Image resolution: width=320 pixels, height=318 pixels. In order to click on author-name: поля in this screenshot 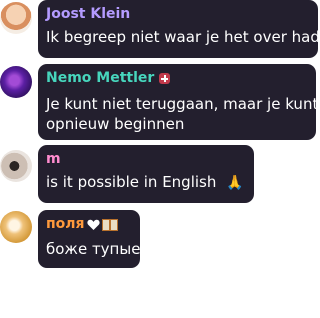, I will do `click(93, 224)`.